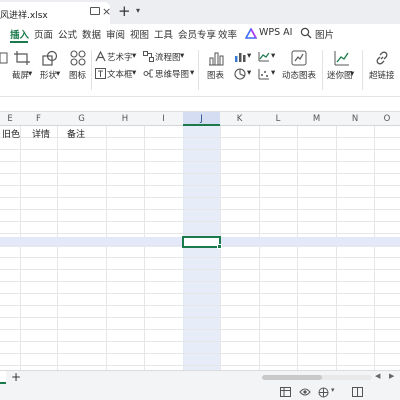 The image size is (400, 400). Describe the element at coordinates (340, 75) in the screenshot. I see `sparkline-label: 迷你图` at that location.